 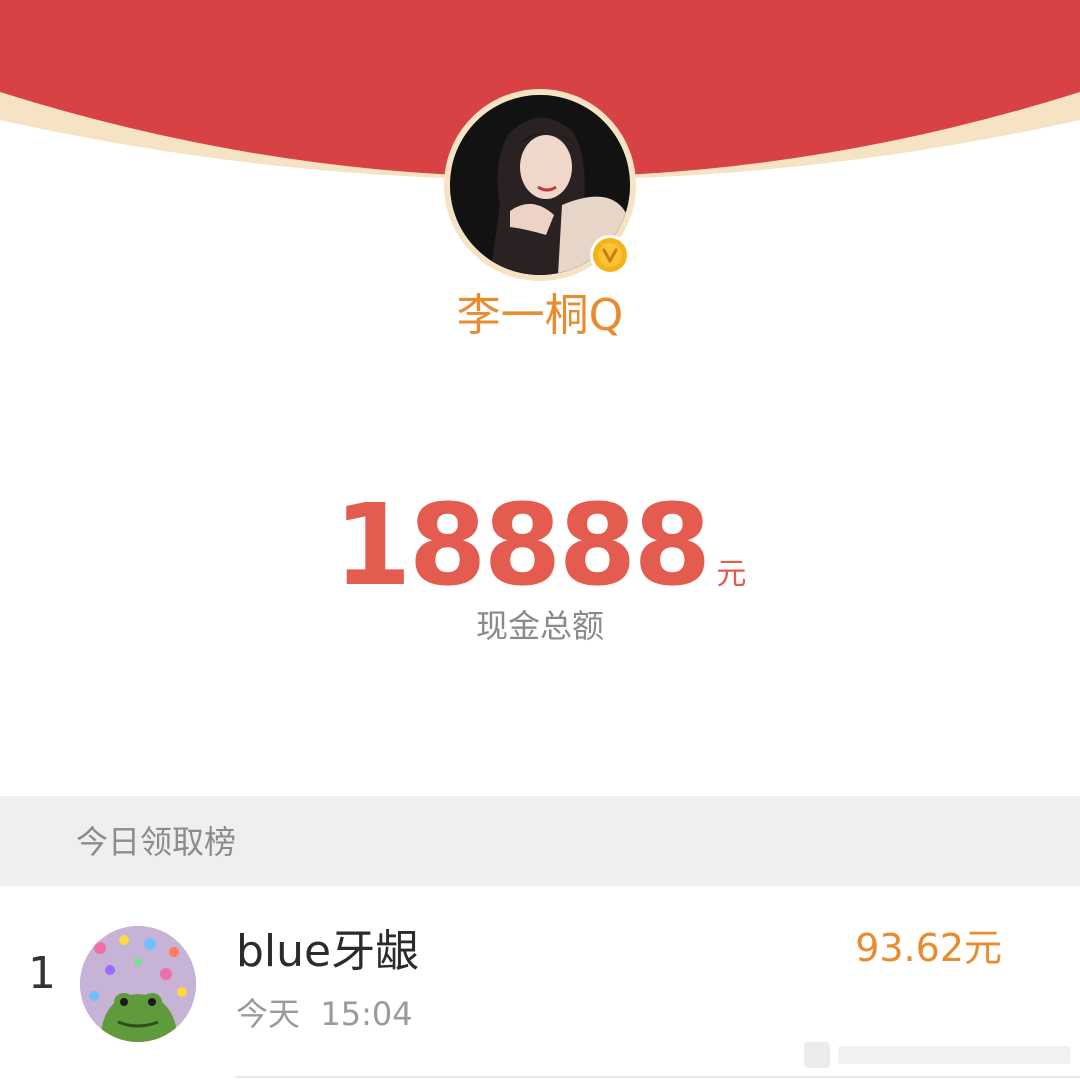 What do you see at coordinates (928, 948) in the screenshot?
I see `leaderboard-claim-amount: 93.62元` at bounding box center [928, 948].